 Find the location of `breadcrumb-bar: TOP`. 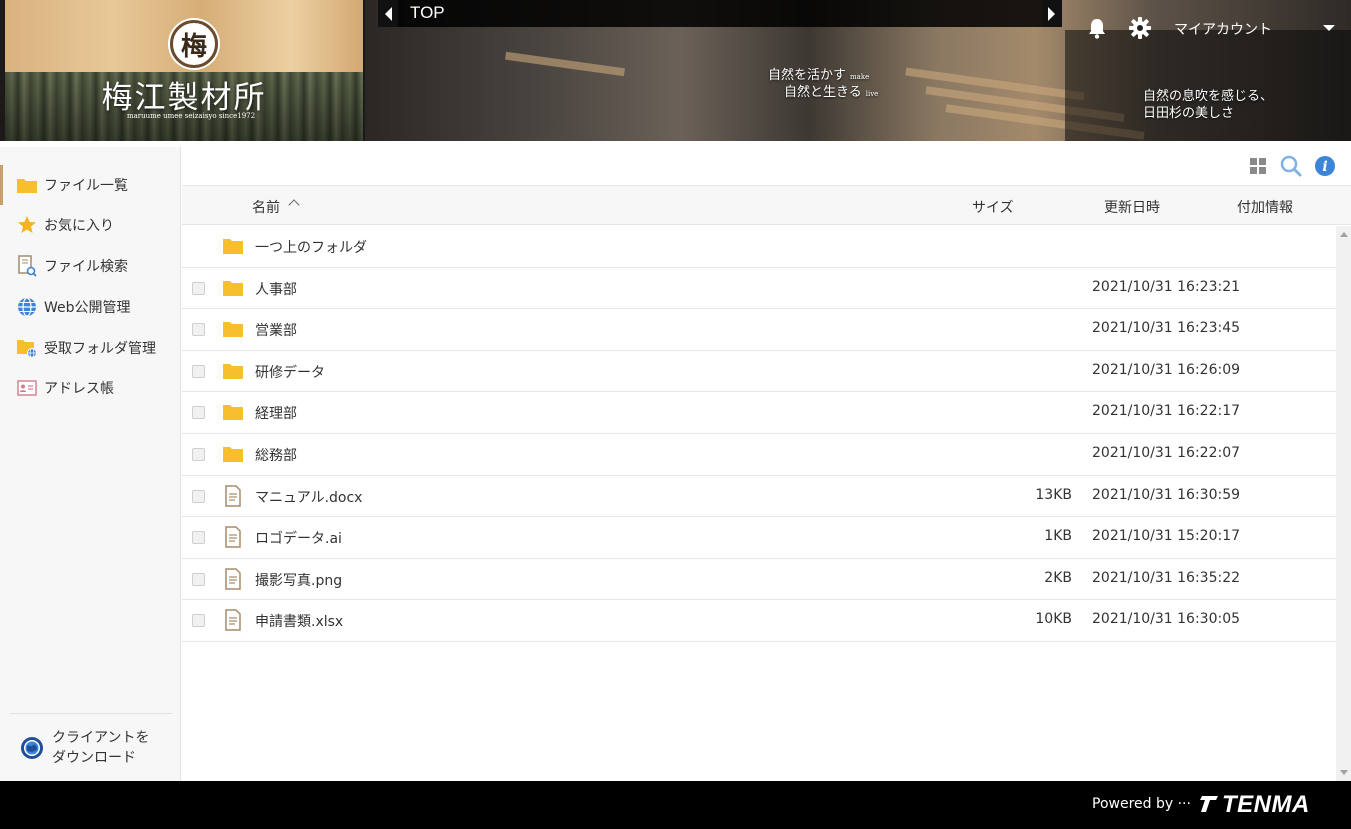

breadcrumb-bar: TOP is located at coordinates (720, 13).